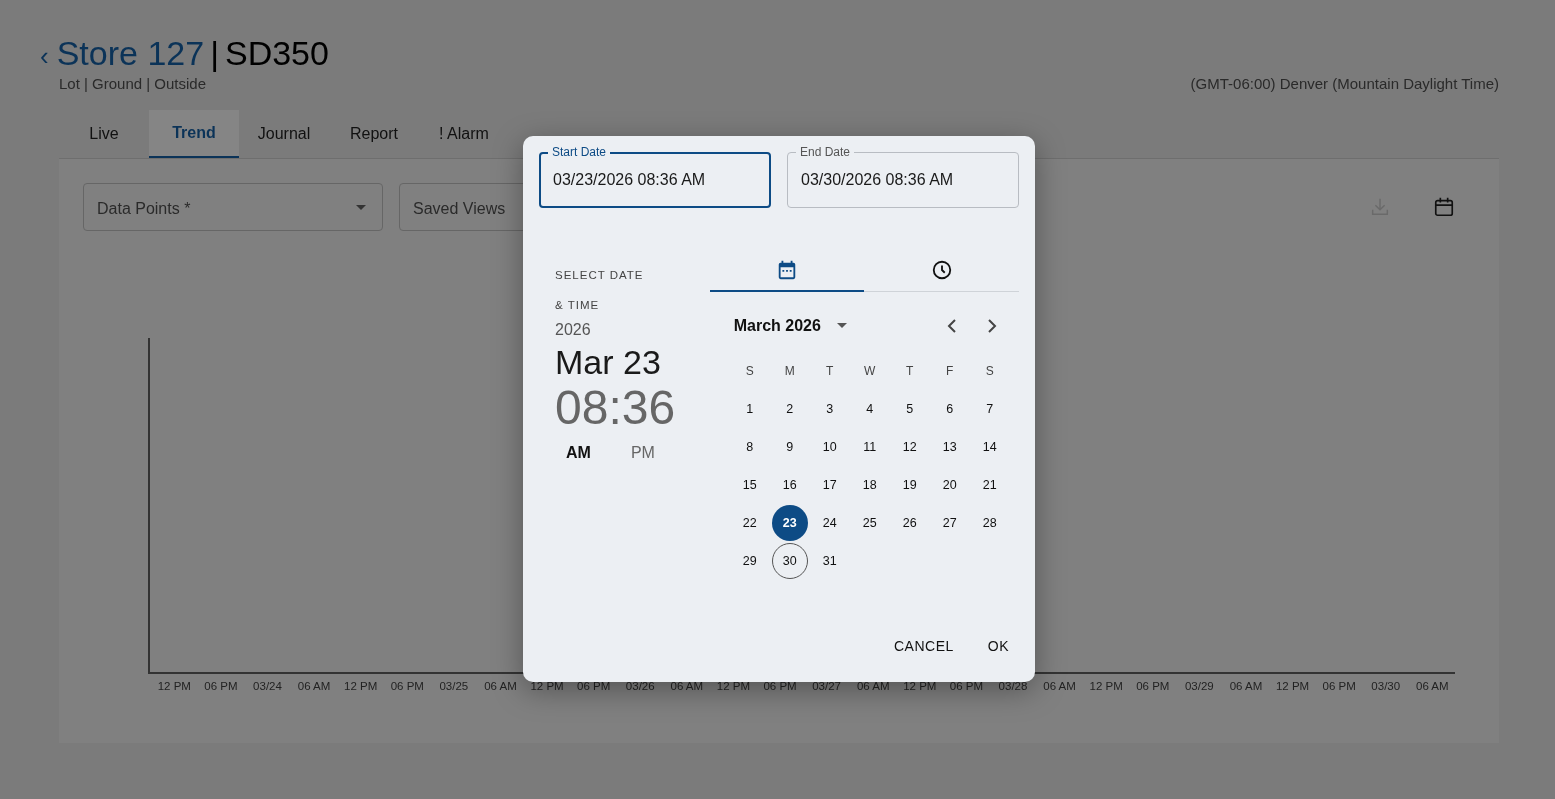 Image resolution: width=1555 pixels, height=799 pixels. What do you see at coordinates (464, 134) in the screenshot?
I see `tab: ! Alarm` at bounding box center [464, 134].